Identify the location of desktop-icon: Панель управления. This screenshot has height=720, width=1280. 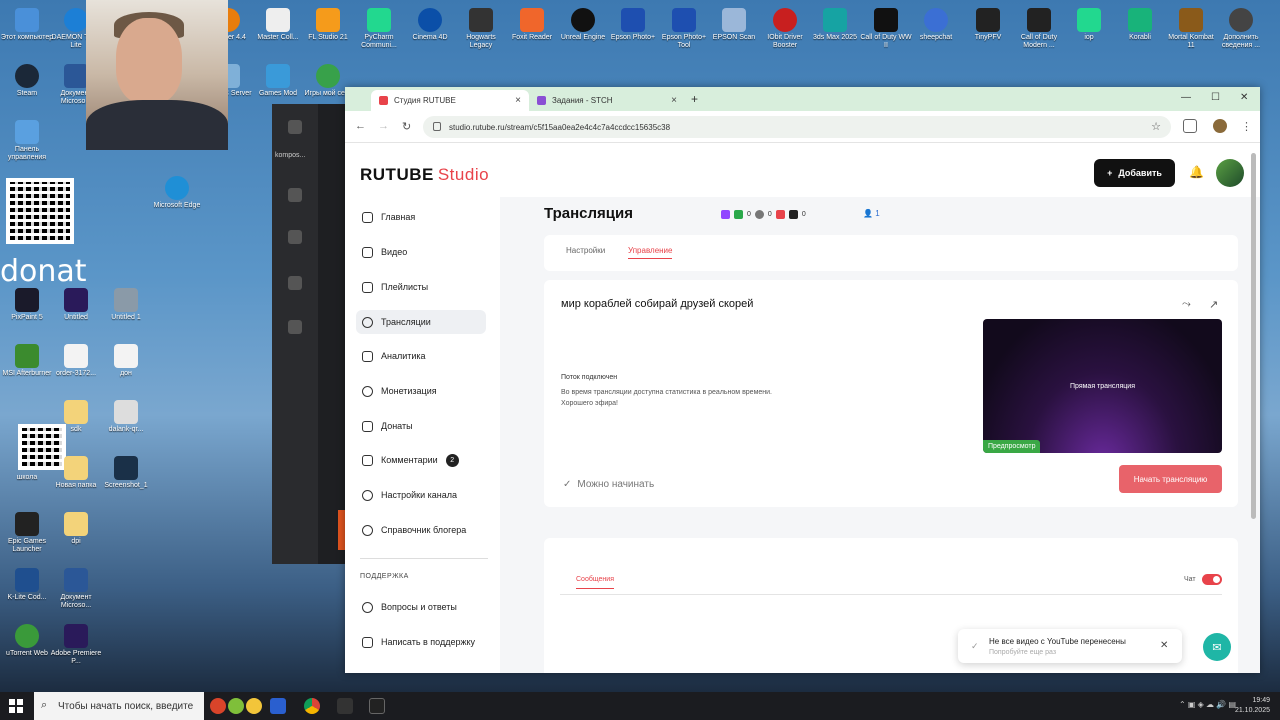
(27, 141).